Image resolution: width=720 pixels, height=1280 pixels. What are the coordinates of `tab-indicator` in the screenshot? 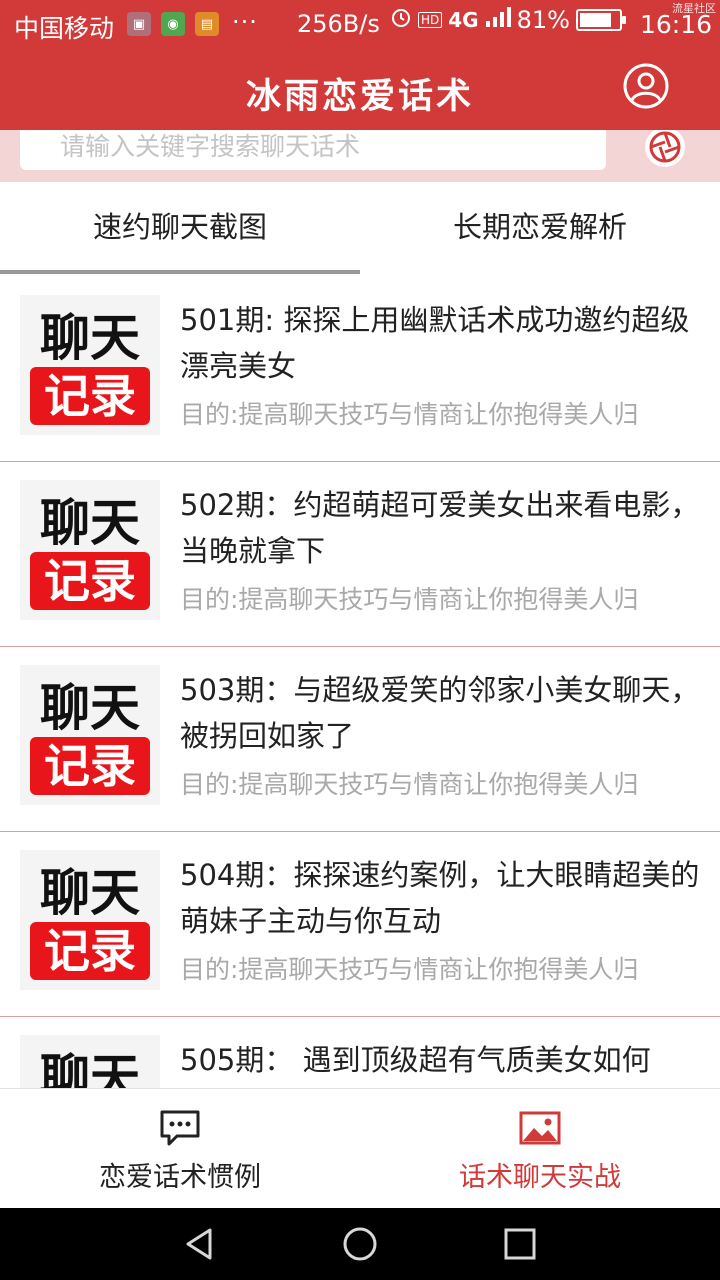 It's located at (180, 272).